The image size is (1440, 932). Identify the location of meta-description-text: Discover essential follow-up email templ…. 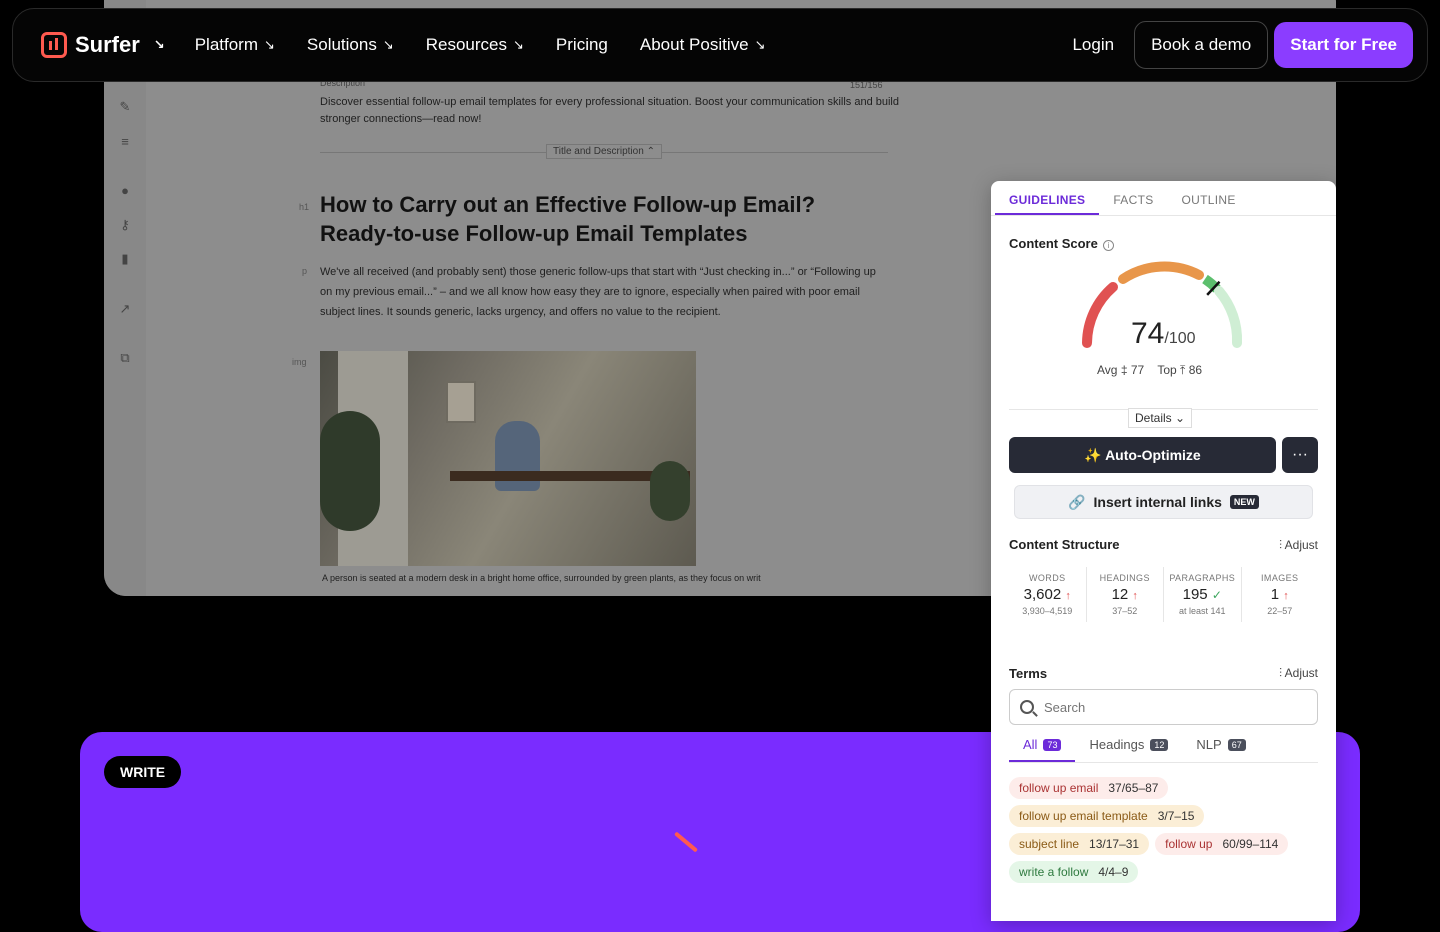
(610, 111).